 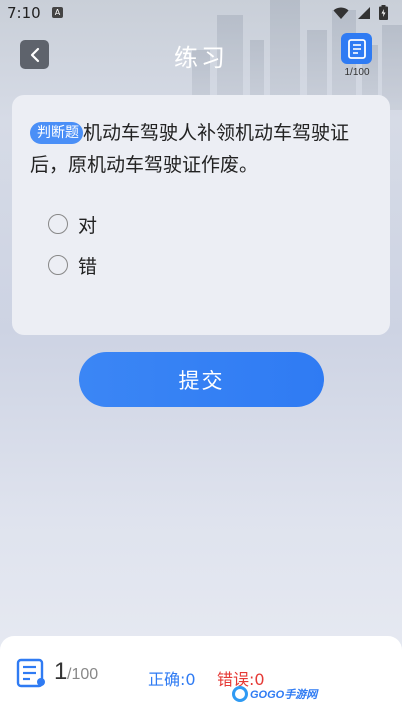 I want to click on submit-button: 提交, so click(x=201, y=379).